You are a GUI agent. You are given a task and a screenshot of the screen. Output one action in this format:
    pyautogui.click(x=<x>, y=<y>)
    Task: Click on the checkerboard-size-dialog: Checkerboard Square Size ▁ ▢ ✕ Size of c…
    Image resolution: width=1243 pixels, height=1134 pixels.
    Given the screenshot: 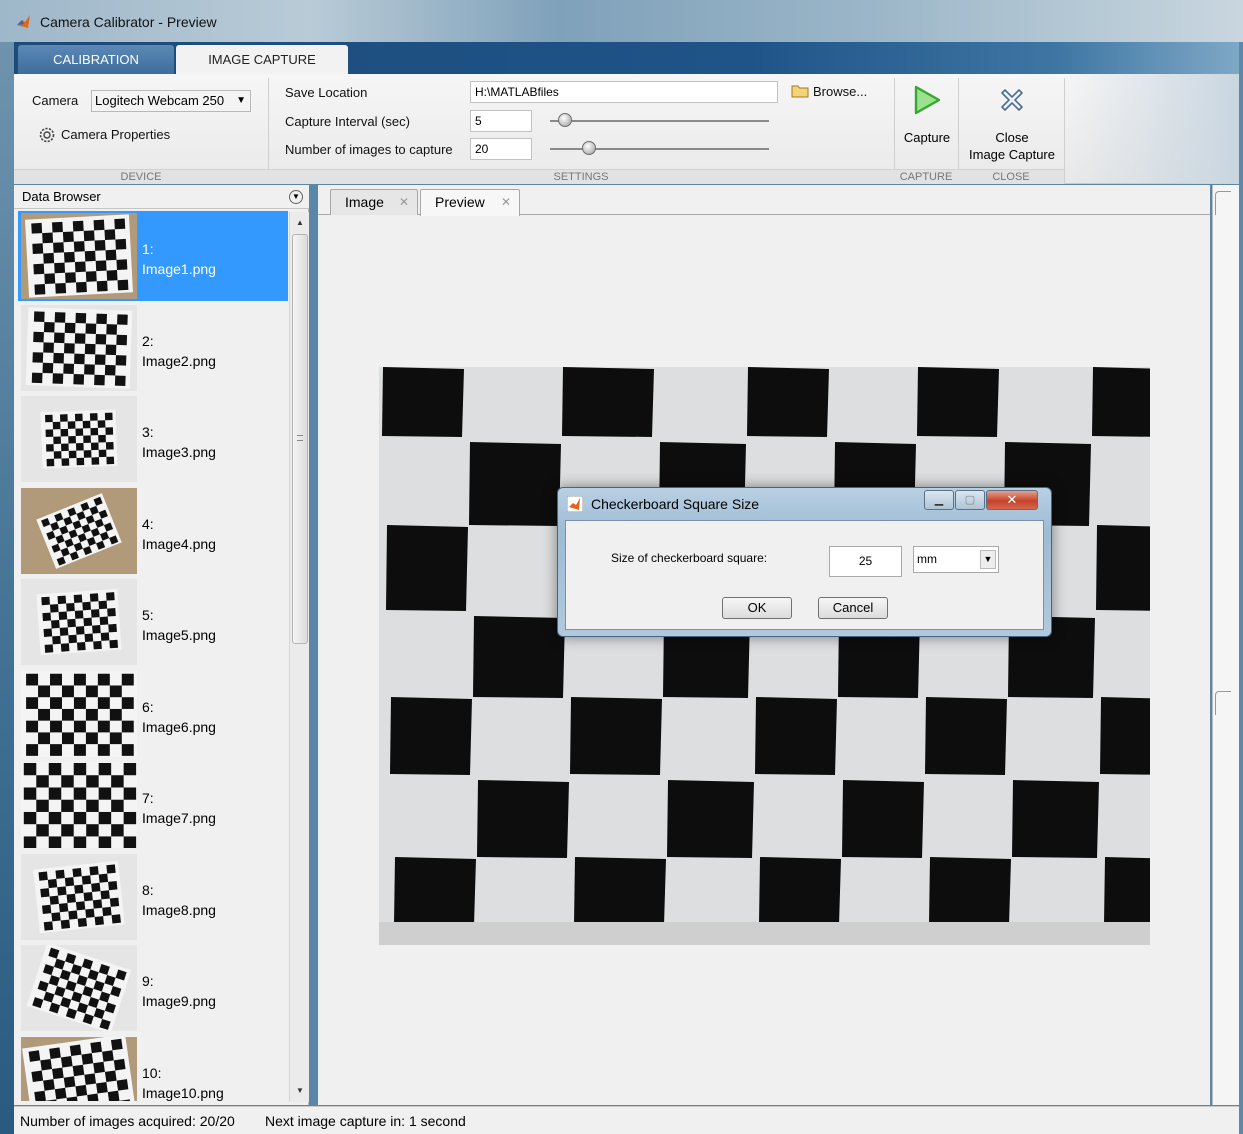 What is the action you would take?
    pyautogui.click(x=804, y=562)
    